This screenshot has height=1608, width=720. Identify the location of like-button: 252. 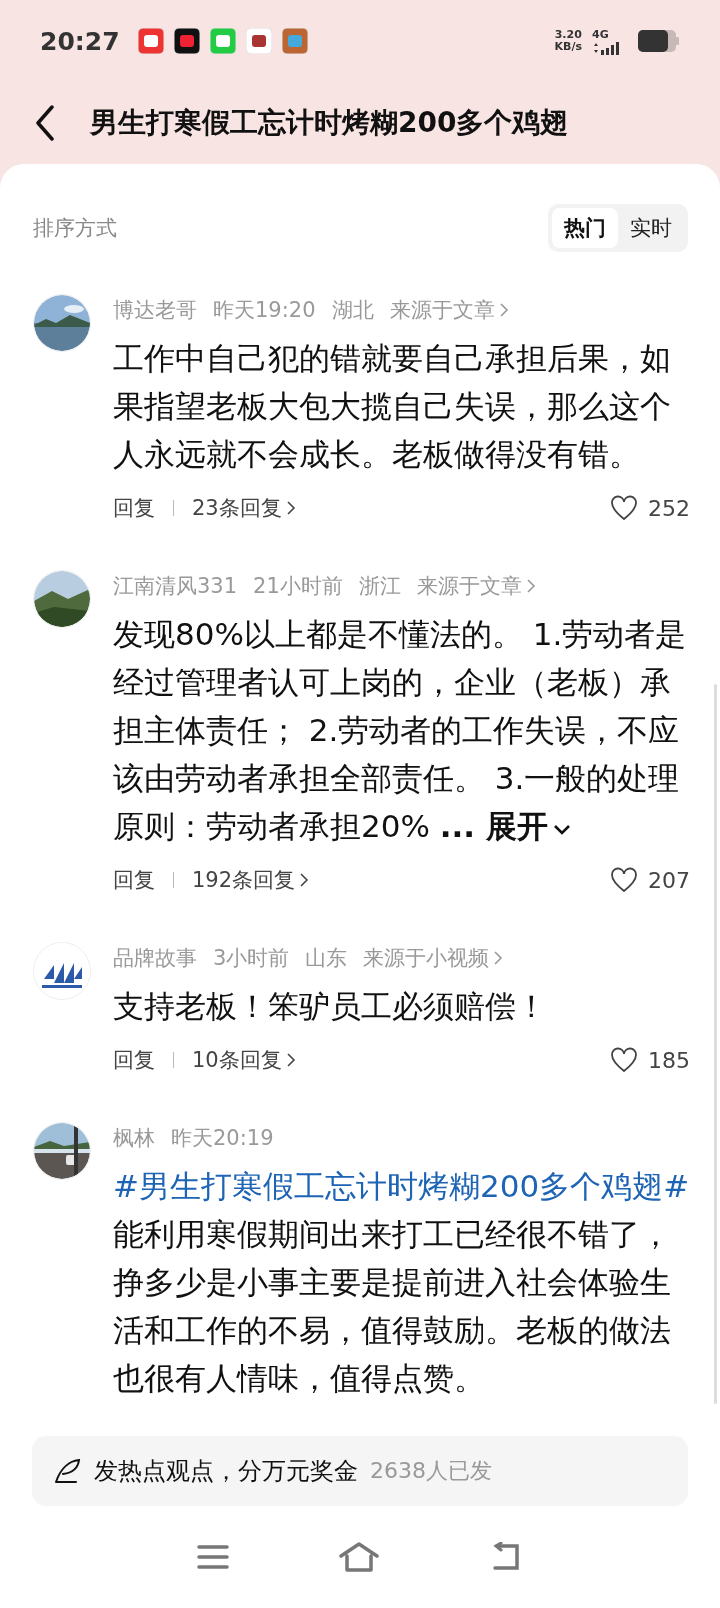
(650, 508).